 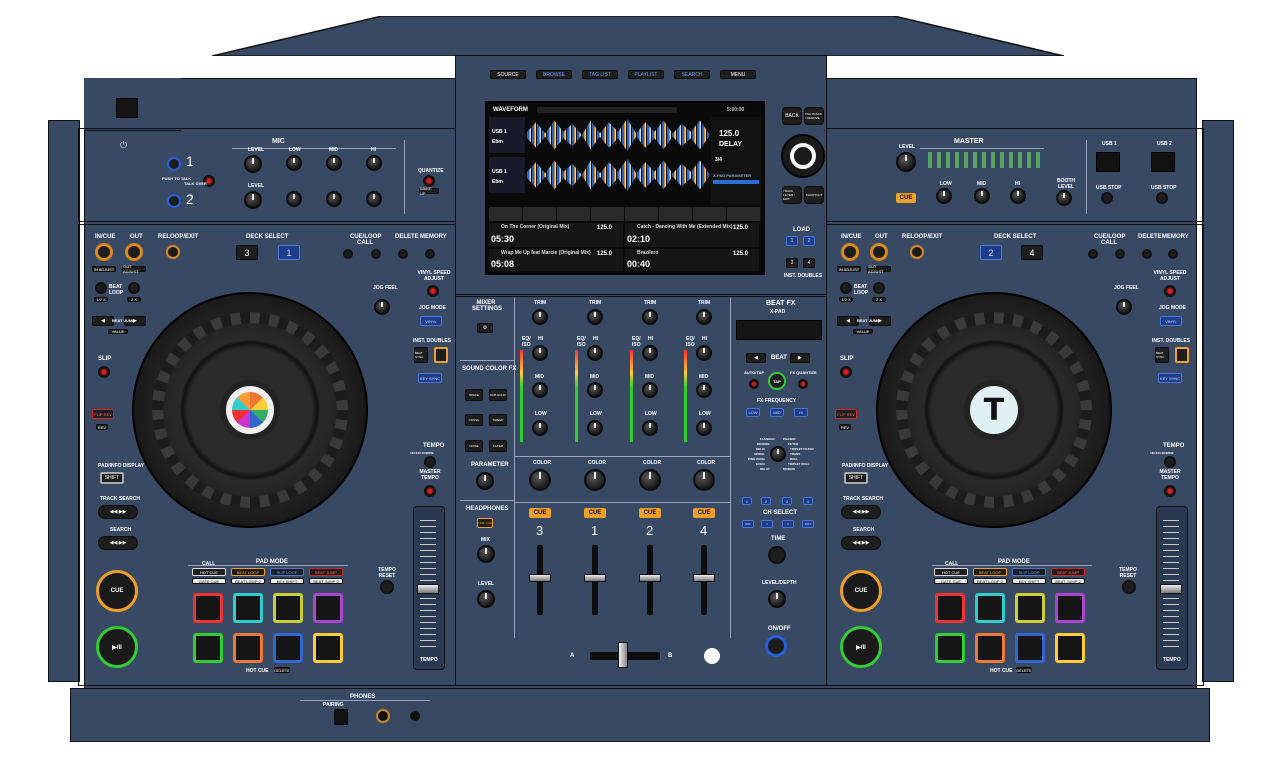 What do you see at coordinates (430, 491) in the screenshot?
I see `master-tempo-button` at bounding box center [430, 491].